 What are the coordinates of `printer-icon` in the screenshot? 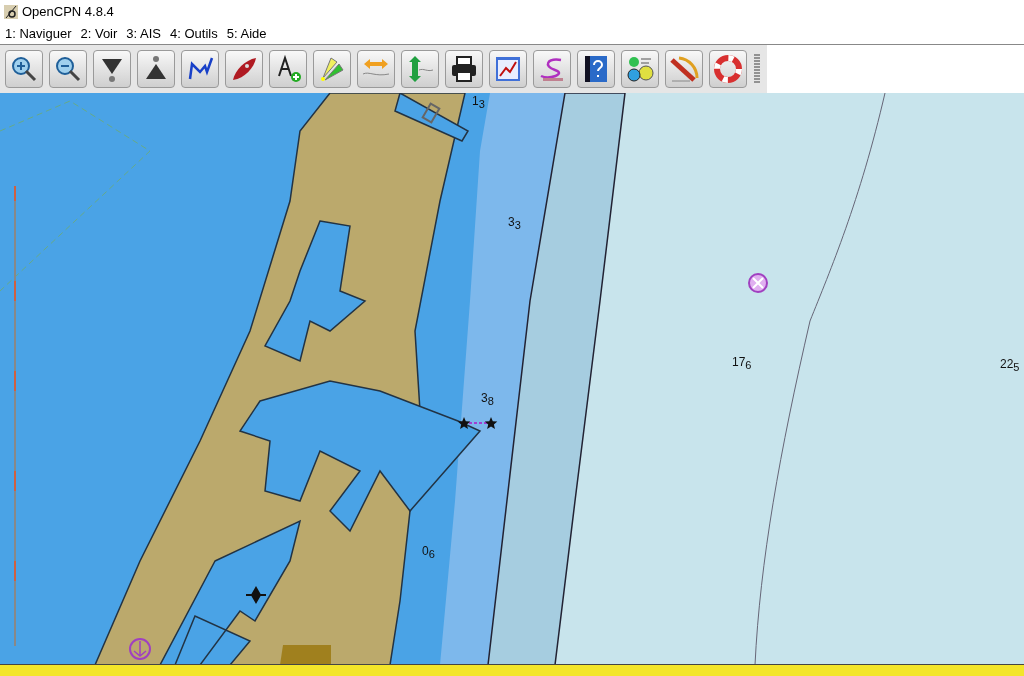 It's located at (464, 69).